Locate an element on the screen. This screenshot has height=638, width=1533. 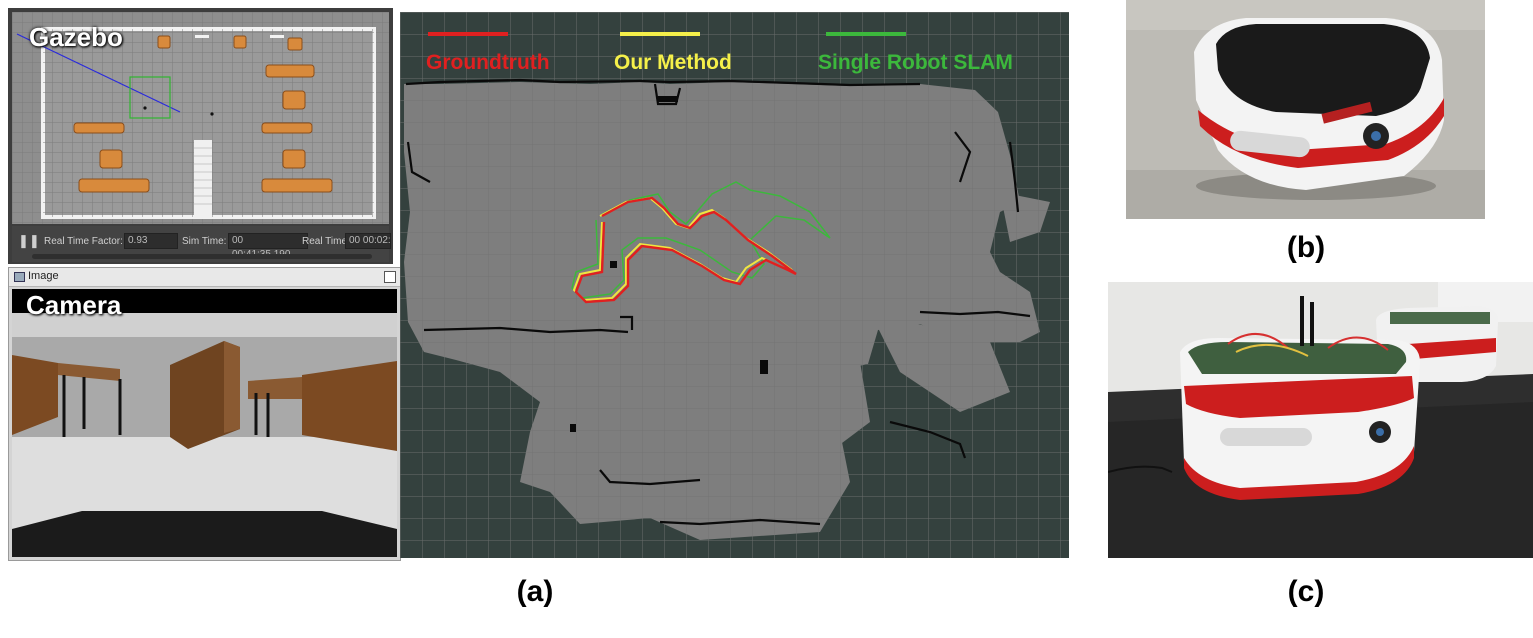
single-robot-slam-legend-label: Single Robot SLAM is located at coordinates (915, 62).